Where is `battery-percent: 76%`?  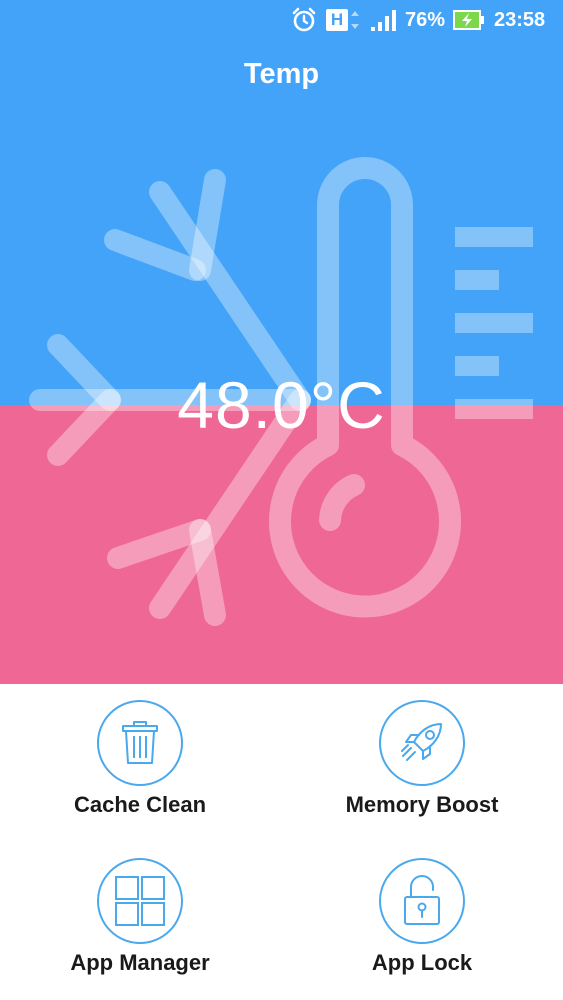
battery-percent: 76% is located at coordinates (425, 19).